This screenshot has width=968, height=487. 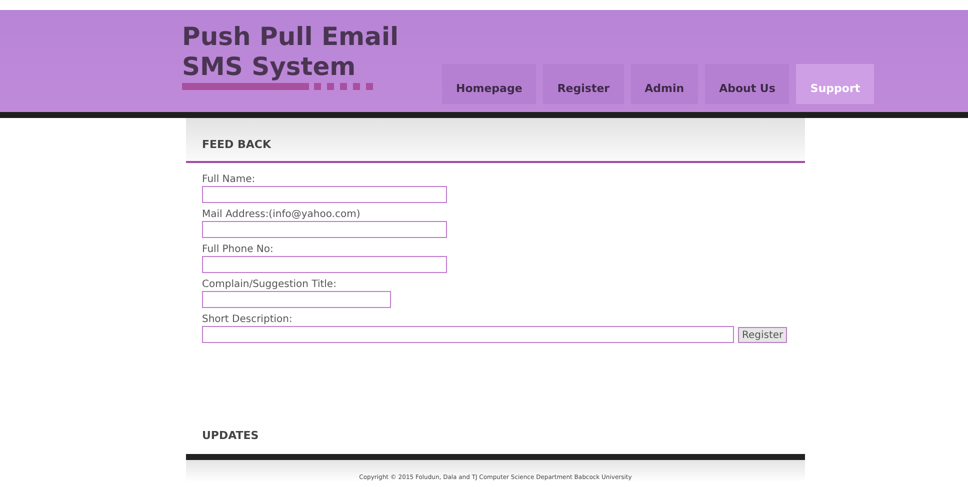 I want to click on nav-tab: Homepage, so click(x=489, y=84).